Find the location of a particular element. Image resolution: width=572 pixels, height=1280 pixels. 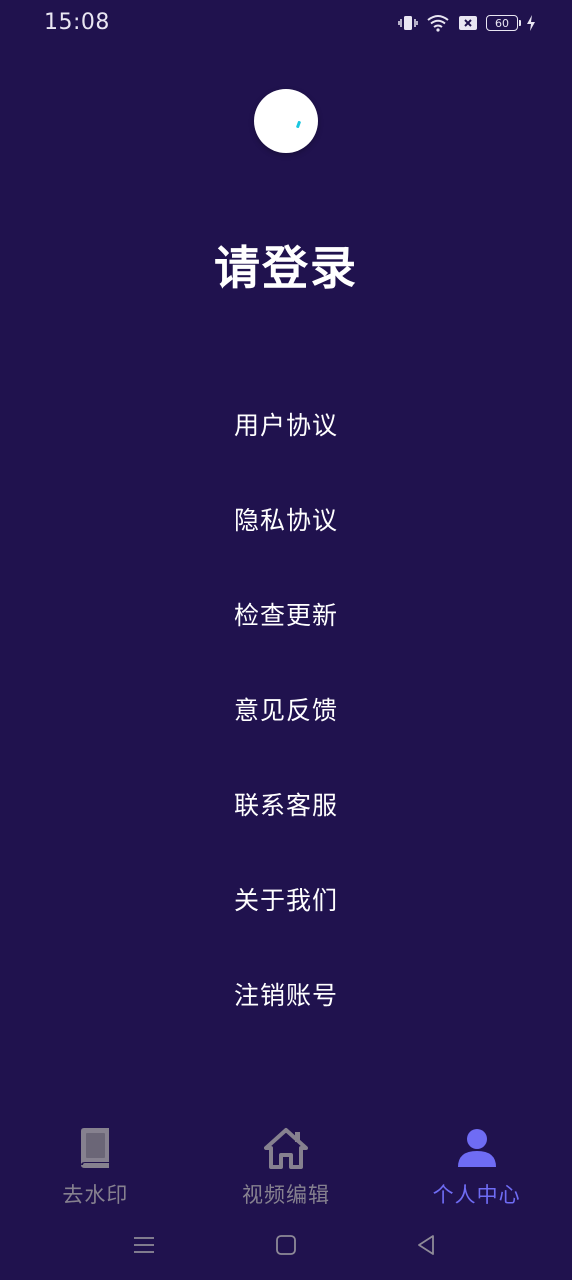

tab-profile: 个人中心 is located at coordinates (476, 1170).